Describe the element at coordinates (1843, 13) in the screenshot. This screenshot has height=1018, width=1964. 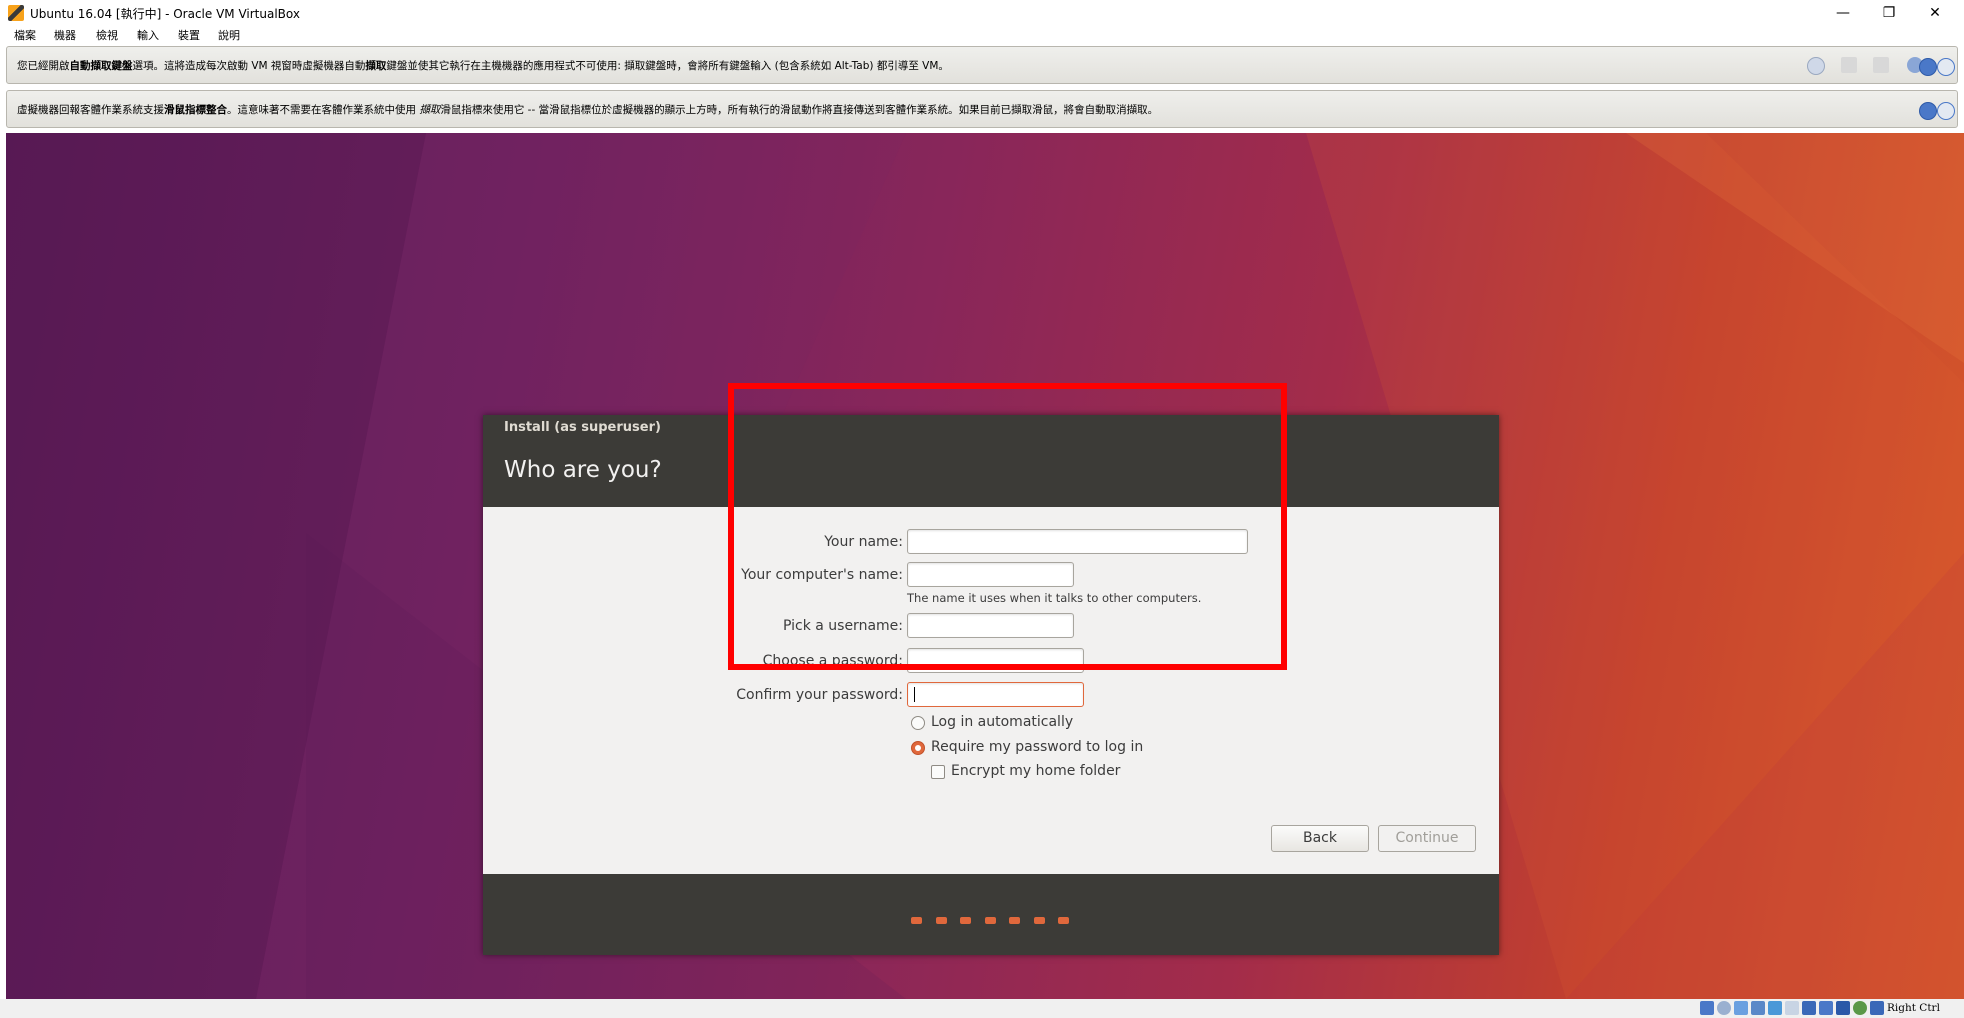
I see `minimize-button: —` at that location.